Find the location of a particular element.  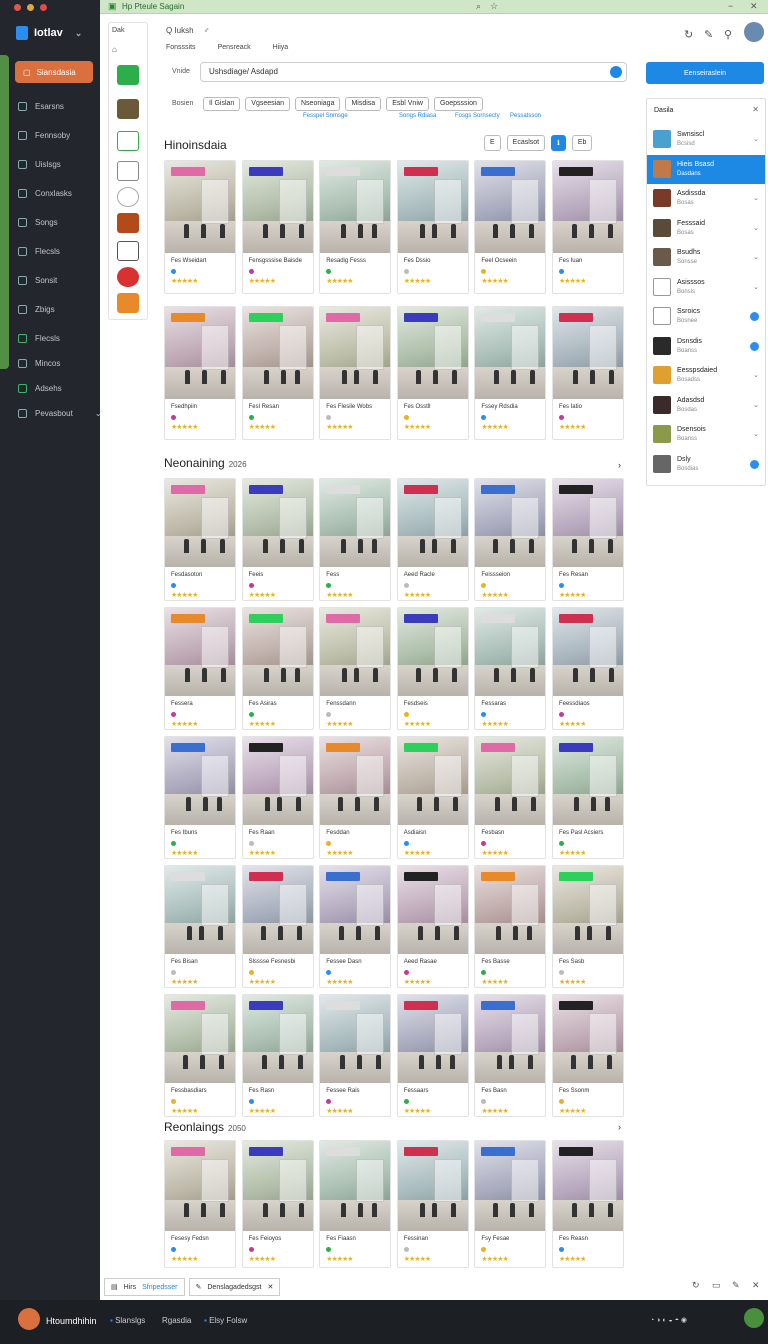

close-window-button is located at coordinates (17, 7).